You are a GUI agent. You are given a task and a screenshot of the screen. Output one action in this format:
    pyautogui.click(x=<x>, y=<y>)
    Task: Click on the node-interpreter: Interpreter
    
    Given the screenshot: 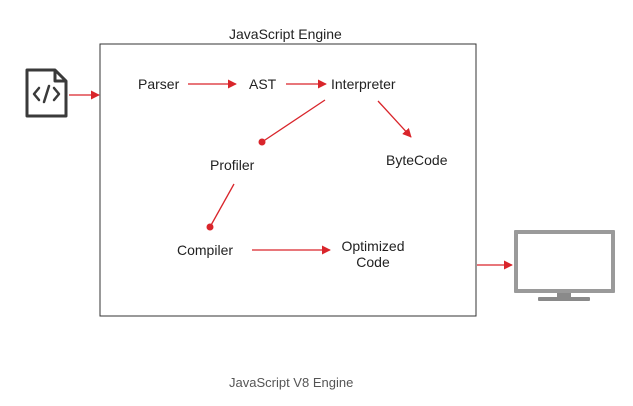 What is the action you would take?
    pyautogui.click(x=363, y=84)
    